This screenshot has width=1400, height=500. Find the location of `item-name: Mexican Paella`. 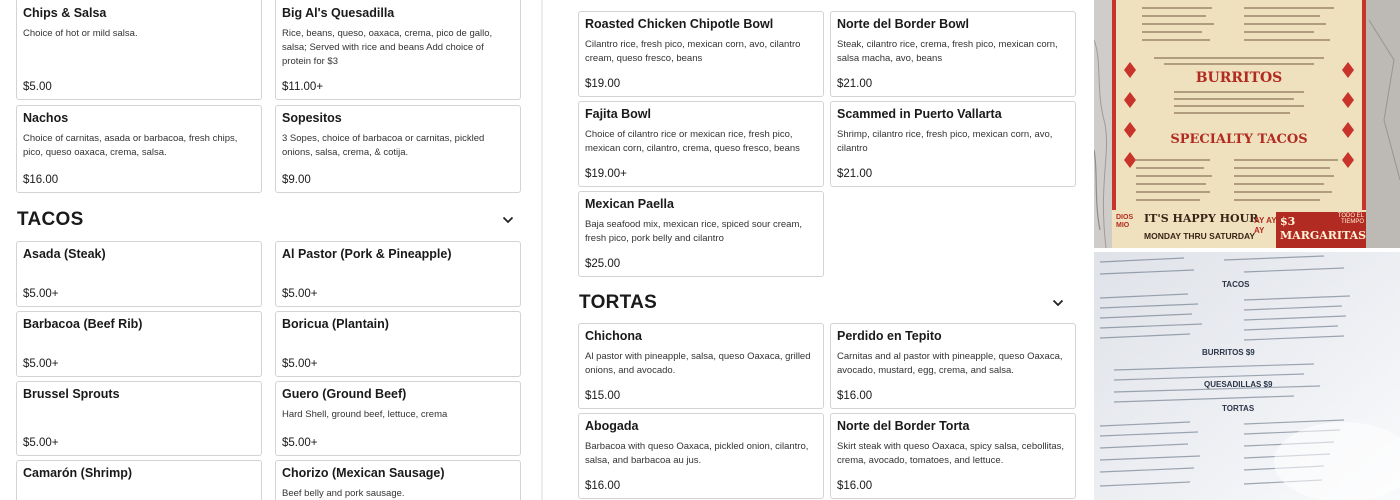

item-name: Mexican Paella is located at coordinates (629, 204).